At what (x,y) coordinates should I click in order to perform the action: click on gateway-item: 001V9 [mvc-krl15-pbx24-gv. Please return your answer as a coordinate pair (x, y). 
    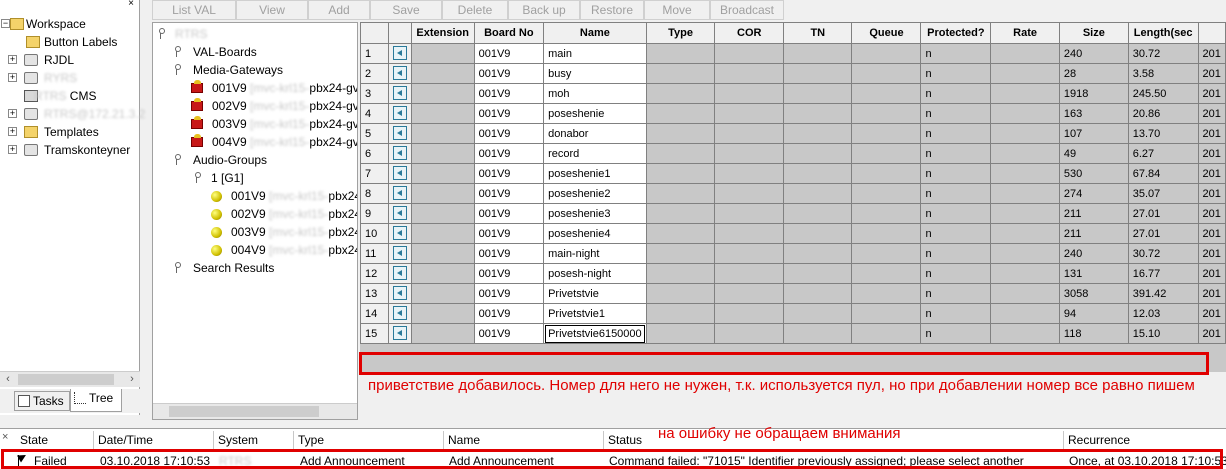
    Looking at the image, I should click on (274, 88).